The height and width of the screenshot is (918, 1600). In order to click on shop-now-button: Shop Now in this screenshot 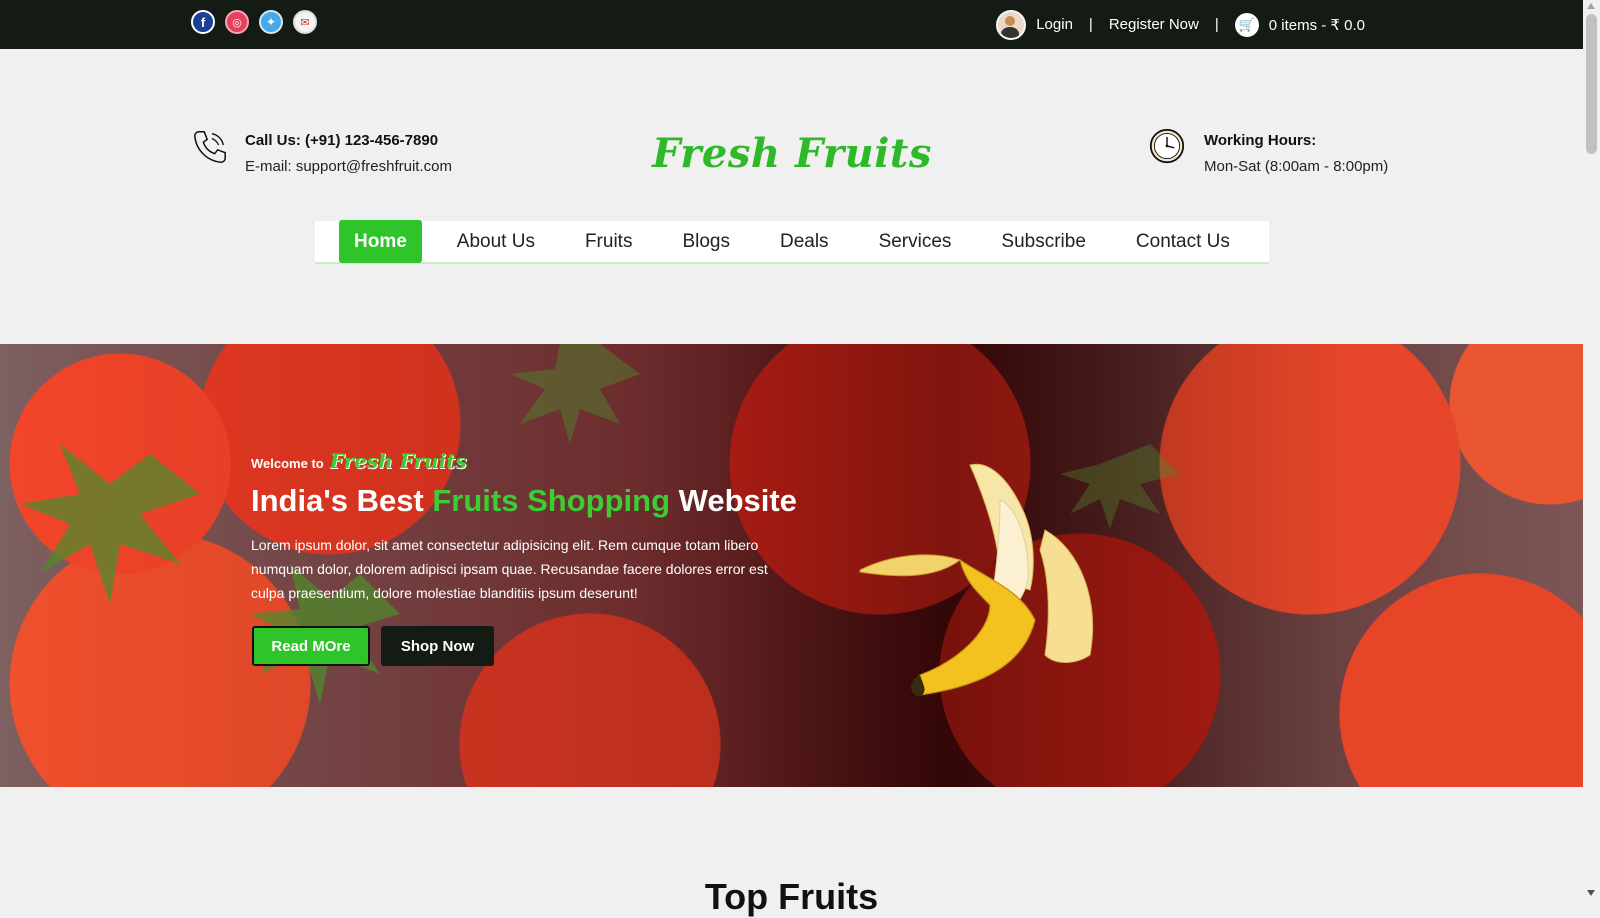, I will do `click(437, 646)`.